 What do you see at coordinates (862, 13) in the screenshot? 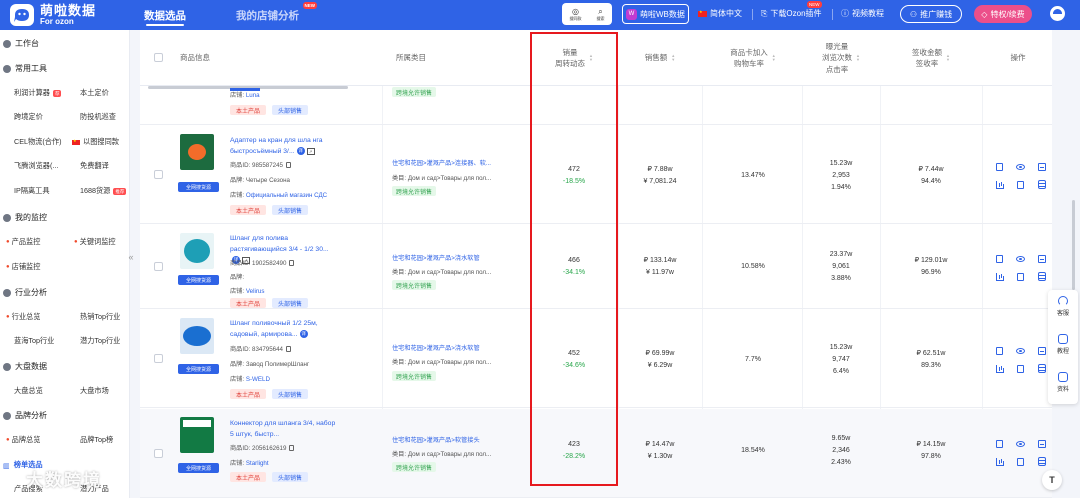
I see `video-tutorial-link: ⓘ 视频教程` at bounding box center [862, 13].